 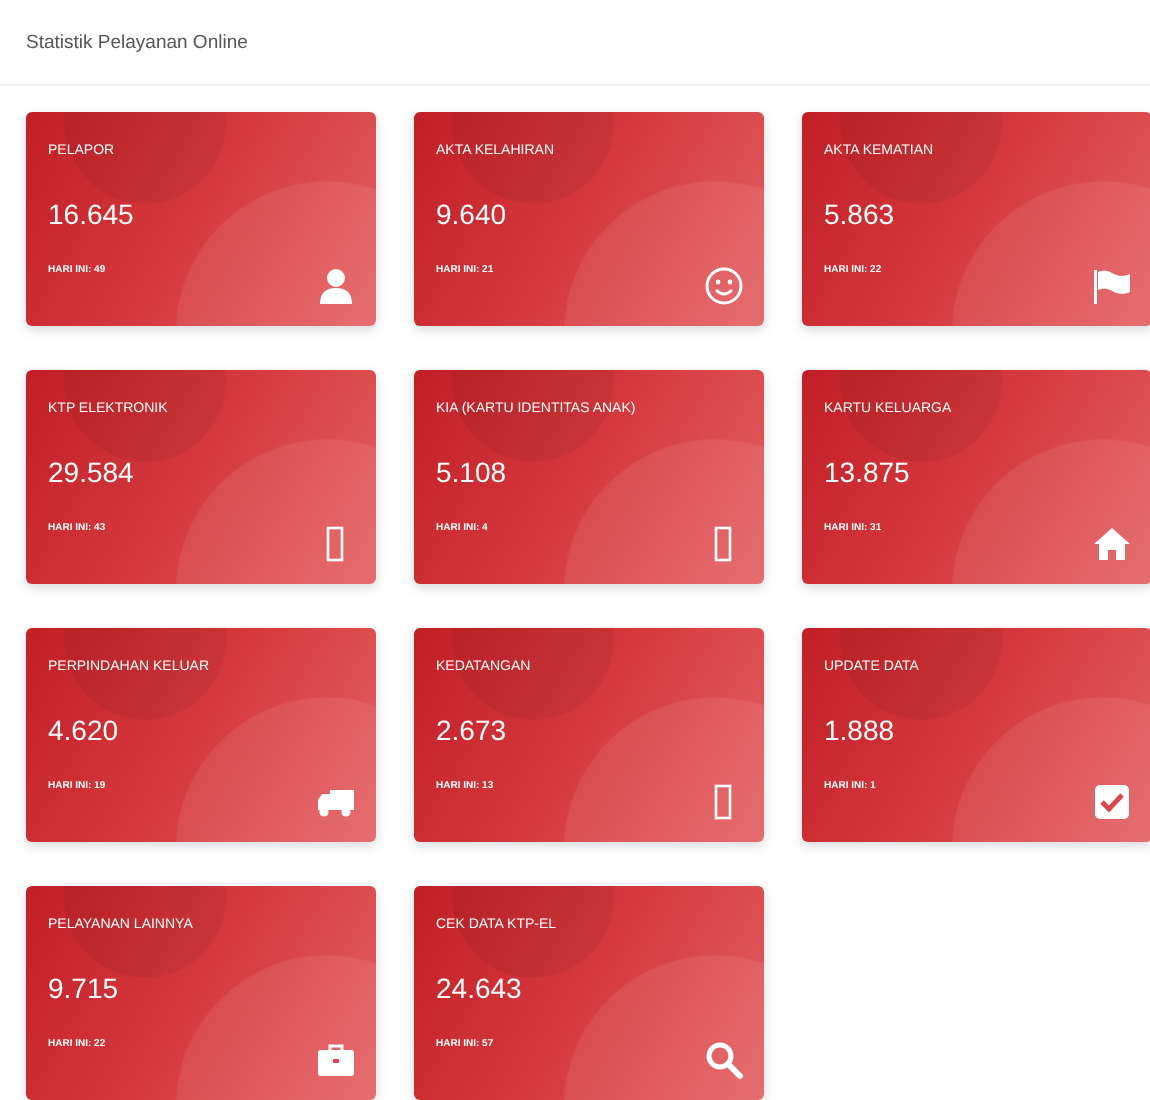 What do you see at coordinates (92, 472) in the screenshot?
I see `stat-value: 29.584` at bounding box center [92, 472].